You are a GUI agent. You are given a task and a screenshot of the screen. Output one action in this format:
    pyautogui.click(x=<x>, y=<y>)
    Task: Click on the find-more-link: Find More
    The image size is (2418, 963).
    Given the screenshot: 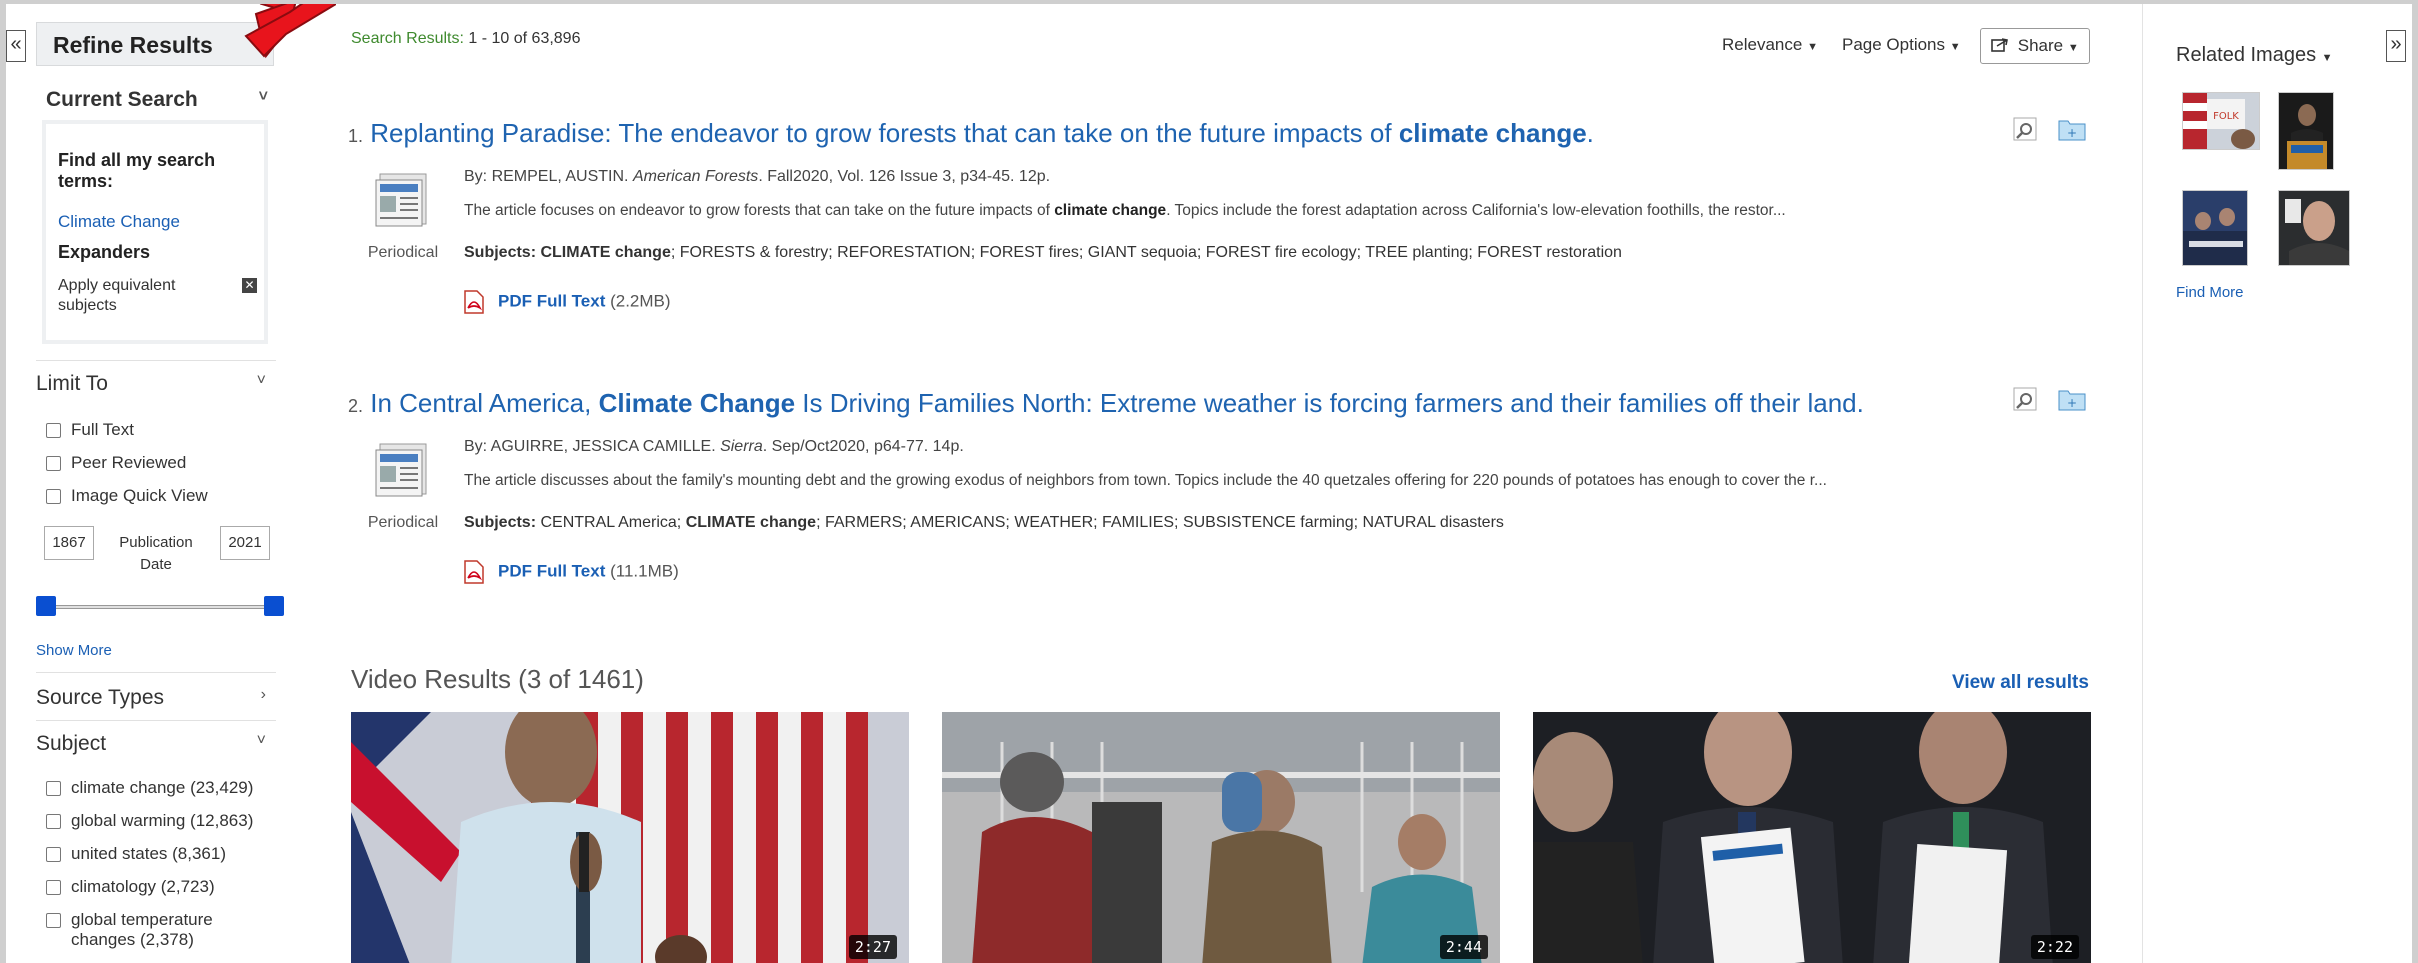 What is the action you would take?
    pyautogui.click(x=2210, y=292)
    